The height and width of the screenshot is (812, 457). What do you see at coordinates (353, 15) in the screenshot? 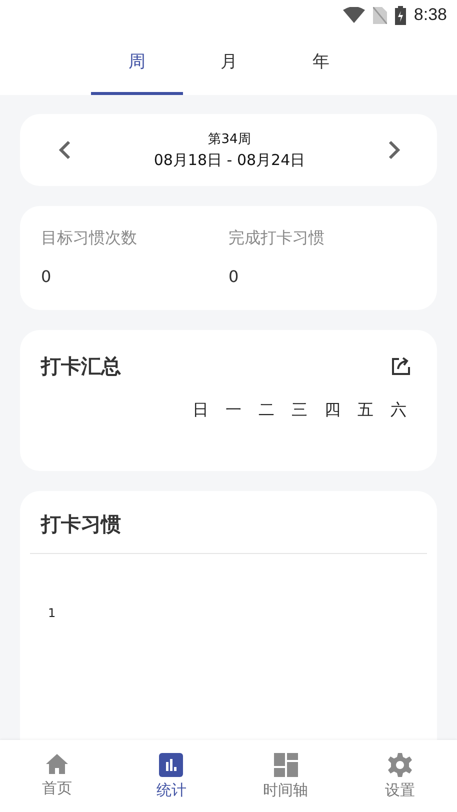
I see `wifi-icon` at bounding box center [353, 15].